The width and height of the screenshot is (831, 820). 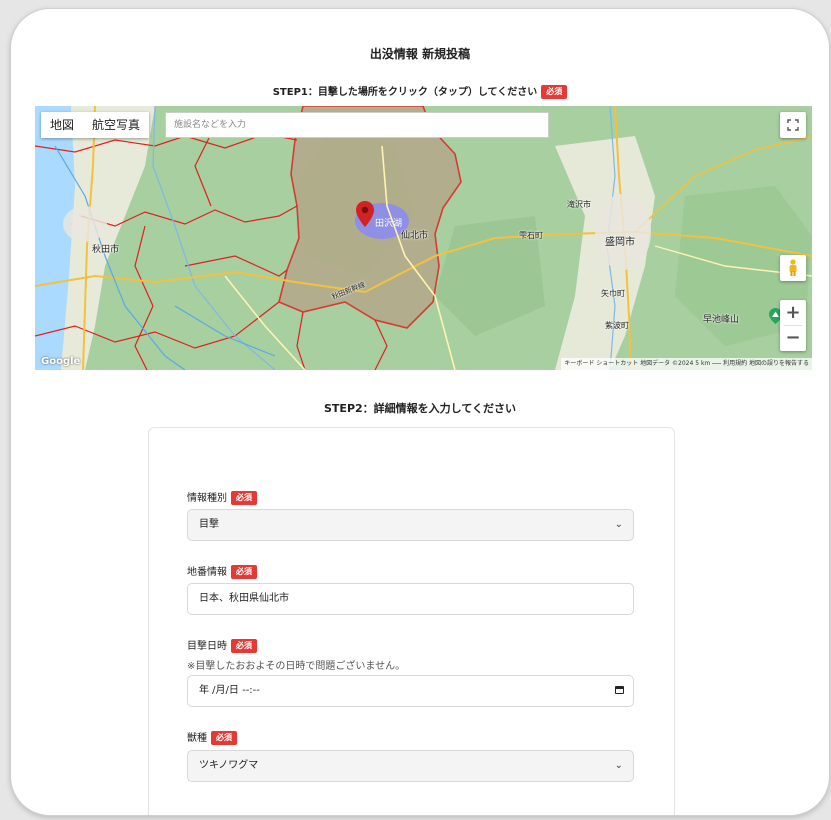 What do you see at coordinates (620, 242) in the screenshot?
I see `map-label-morioka: 盛岡市` at bounding box center [620, 242].